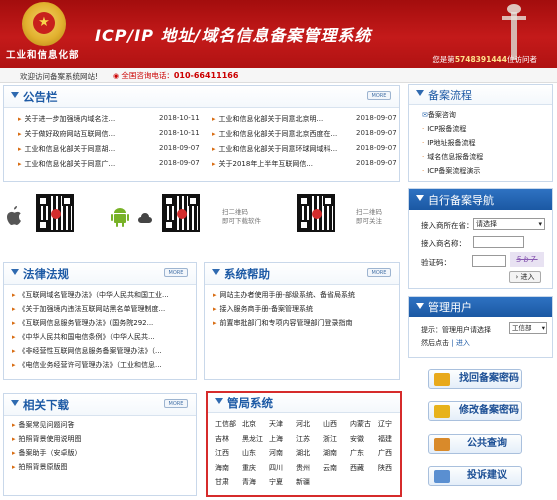 Image resolution: width=557 pixels, height=500 pixels. I want to click on bureau-link: 海南, so click(222, 468).